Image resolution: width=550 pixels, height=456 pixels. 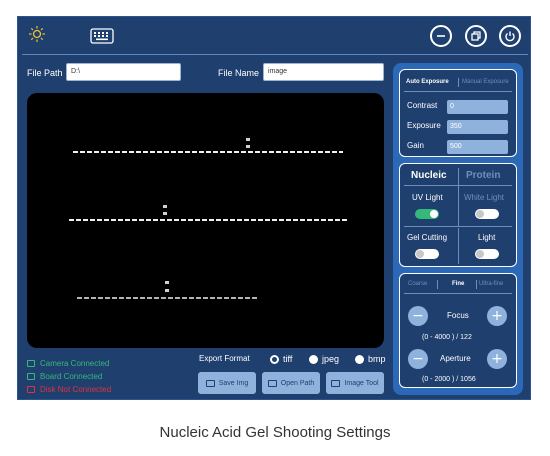 What do you see at coordinates (274, 359) in the screenshot?
I see `radio-selected-icon` at bounding box center [274, 359].